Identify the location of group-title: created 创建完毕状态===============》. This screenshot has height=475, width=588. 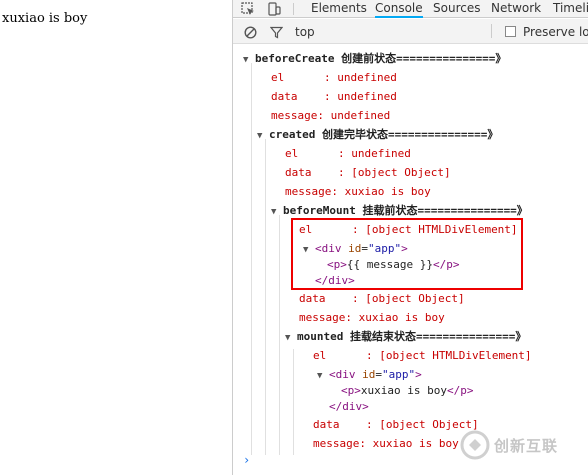
(384, 134).